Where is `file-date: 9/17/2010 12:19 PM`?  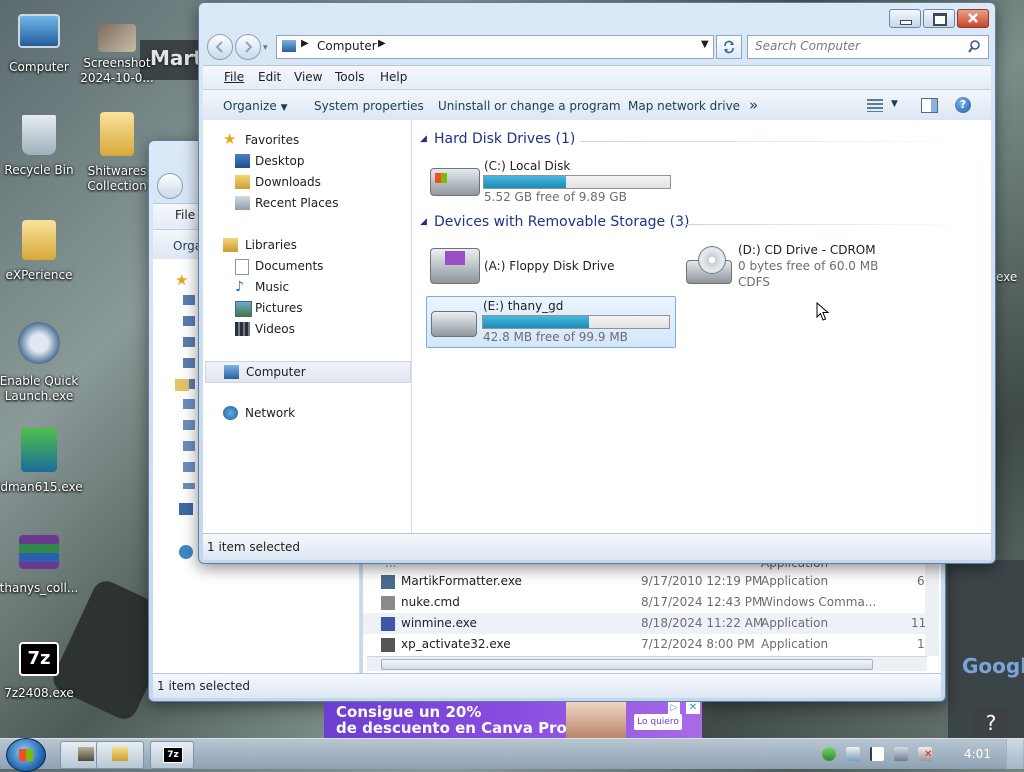
file-date: 9/17/2010 12:19 PM is located at coordinates (702, 581).